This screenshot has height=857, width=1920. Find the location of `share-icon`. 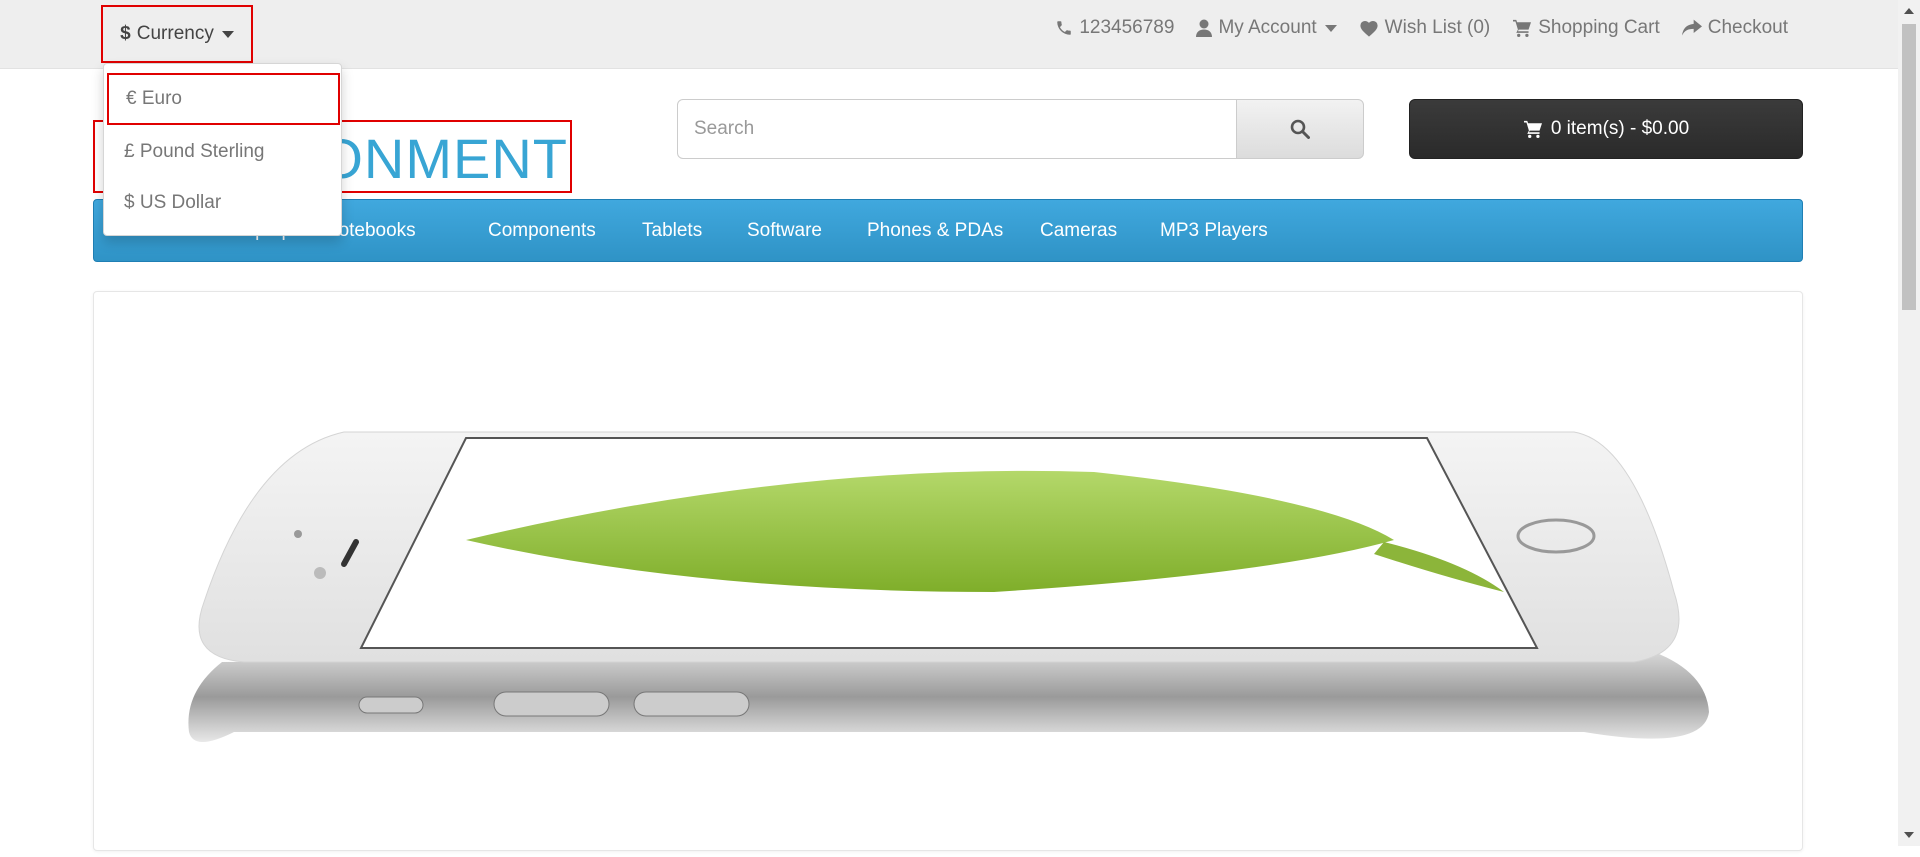

share-icon is located at coordinates (1691, 27).